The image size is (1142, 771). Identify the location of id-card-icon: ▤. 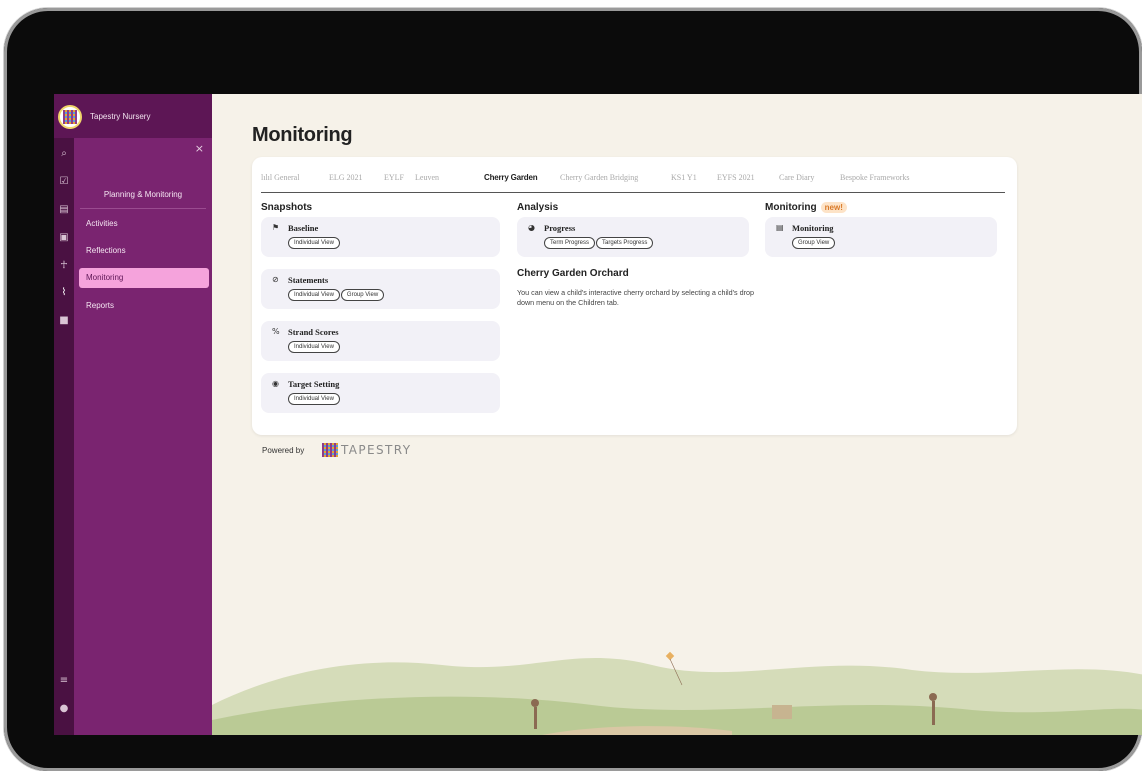
(64, 210).